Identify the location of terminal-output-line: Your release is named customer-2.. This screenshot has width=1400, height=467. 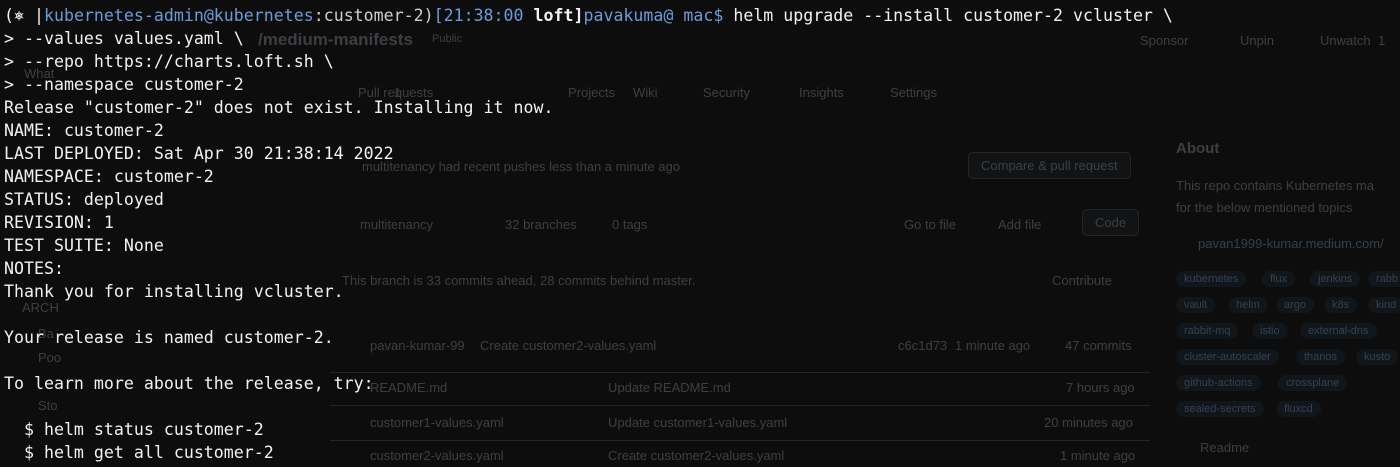
(169, 337).